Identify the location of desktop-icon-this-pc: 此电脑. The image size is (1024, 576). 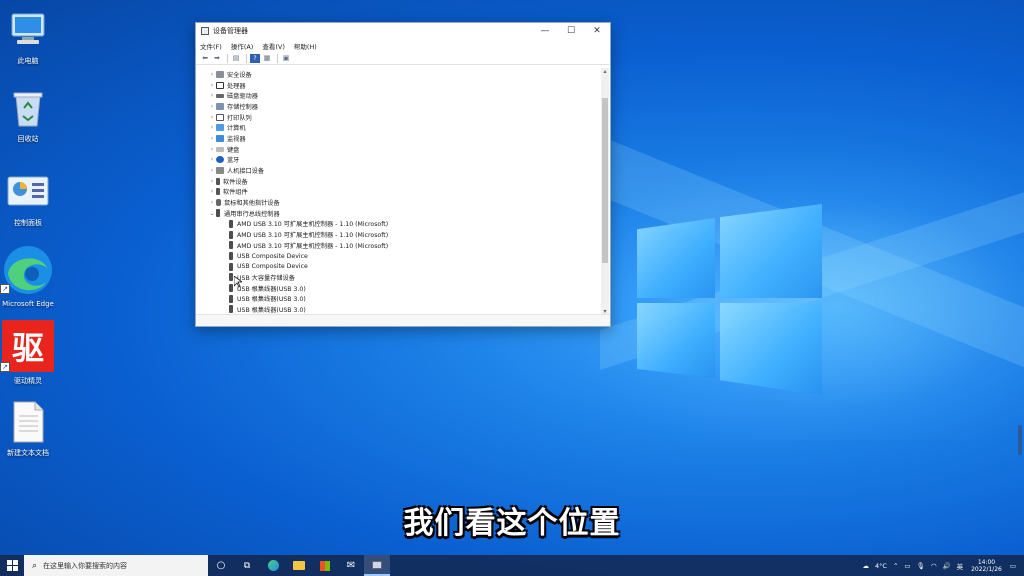
(29, 37).